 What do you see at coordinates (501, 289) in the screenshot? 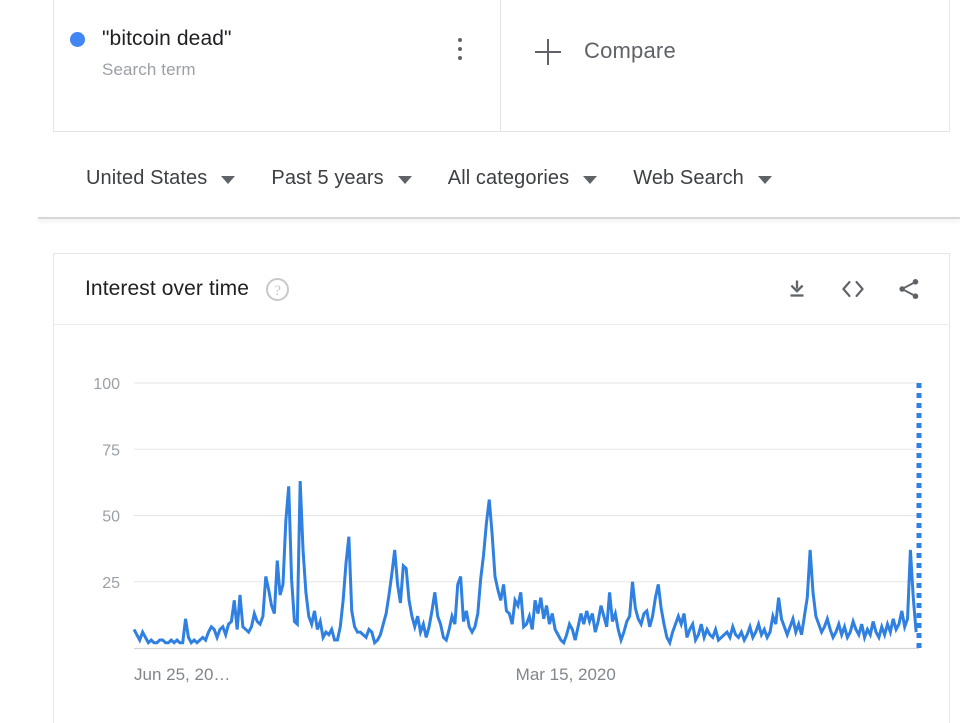
I see `card-header: Interest over time ?` at bounding box center [501, 289].